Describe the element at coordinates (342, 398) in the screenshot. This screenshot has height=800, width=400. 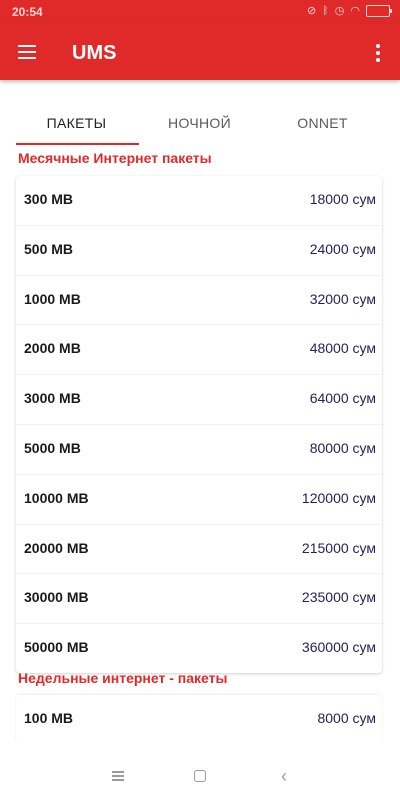
I see `package-price: 64000 сум` at that location.